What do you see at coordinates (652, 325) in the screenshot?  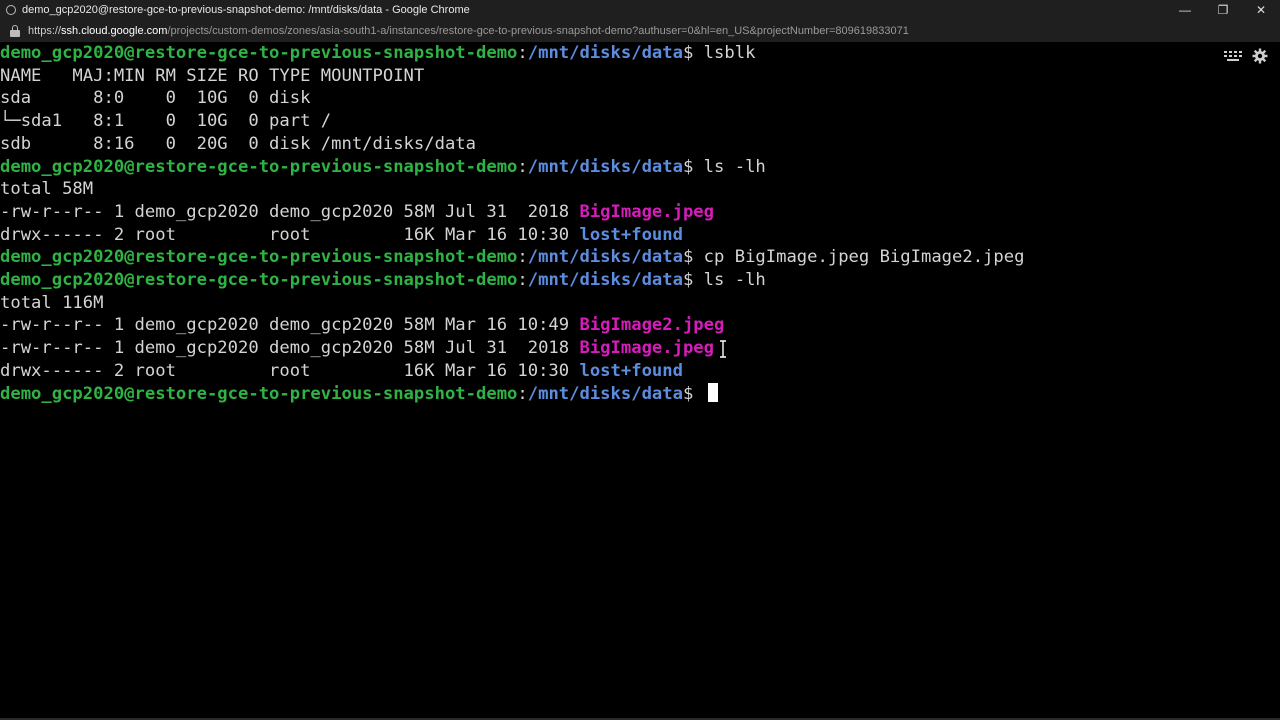 I see `file-name: BigImage2.jpeg` at bounding box center [652, 325].